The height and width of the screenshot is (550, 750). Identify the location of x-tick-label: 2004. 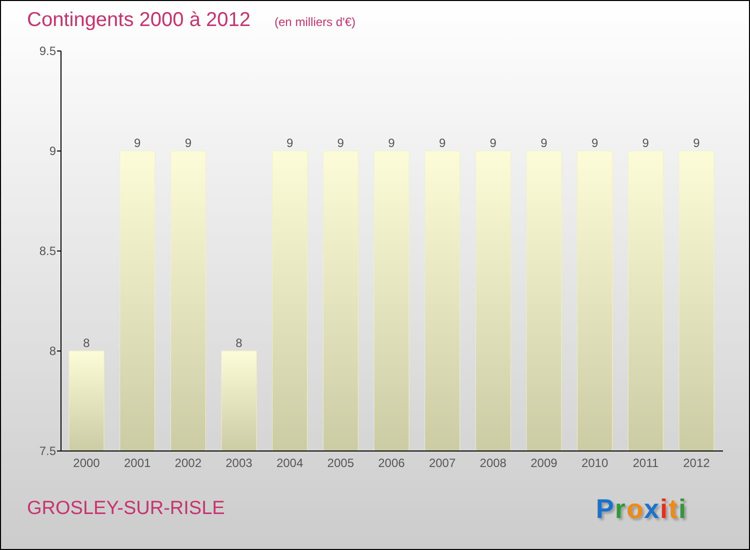
(290, 463).